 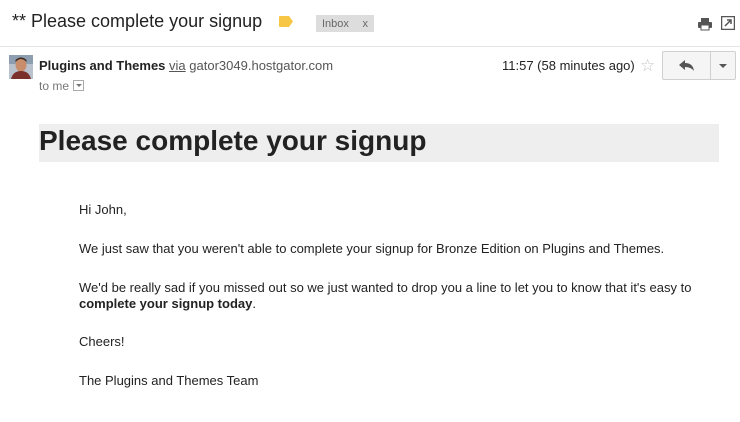 What do you see at coordinates (165, 303) in the screenshot?
I see `signup-link-text: complete your signup today` at bounding box center [165, 303].